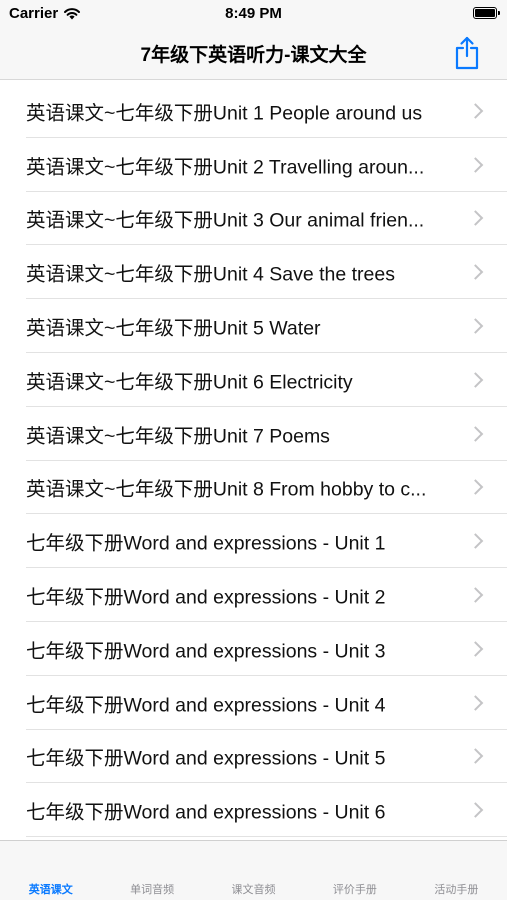  I want to click on list-item-label: 七年级下册Word and expressions - Unit 2, so click(206, 597).